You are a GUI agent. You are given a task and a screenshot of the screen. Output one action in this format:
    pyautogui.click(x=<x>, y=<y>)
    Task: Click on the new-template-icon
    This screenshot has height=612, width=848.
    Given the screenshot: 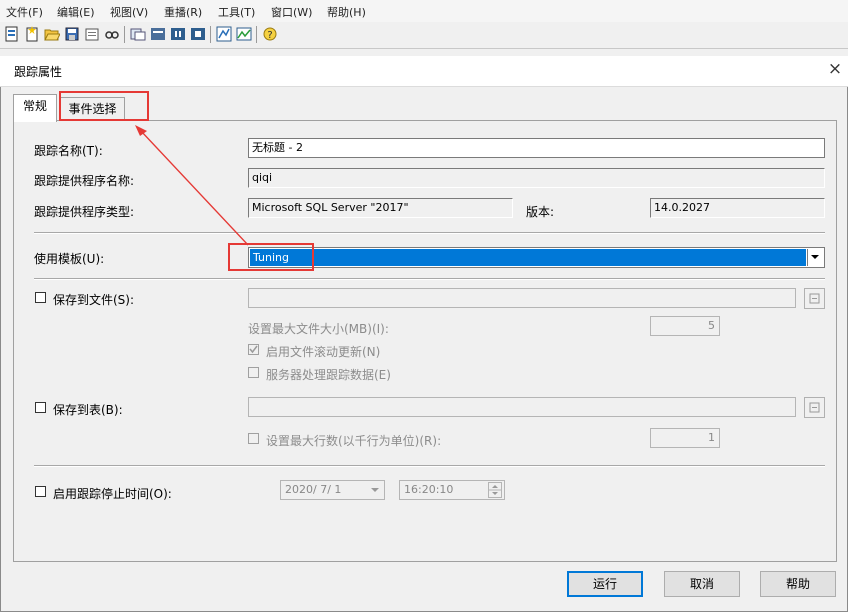 What is the action you would take?
    pyautogui.click(x=32, y=34)
    